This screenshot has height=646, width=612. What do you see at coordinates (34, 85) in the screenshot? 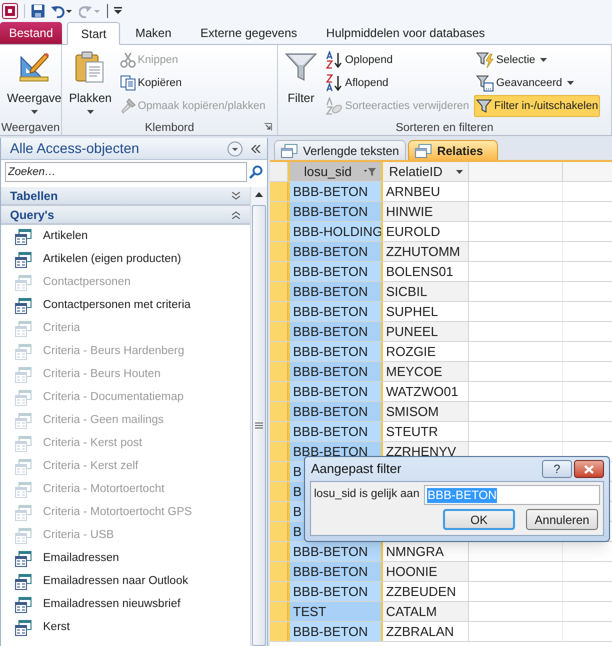
I see `large-command-button: Weergave` at bounding box center [34, 85].